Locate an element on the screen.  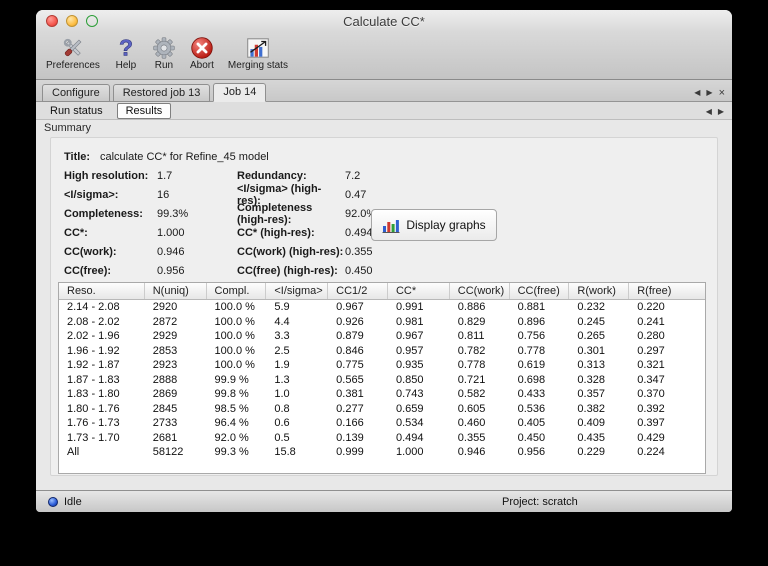
toolbar-merging-stats-button: Merging stats is located at coordinates (258, 53).